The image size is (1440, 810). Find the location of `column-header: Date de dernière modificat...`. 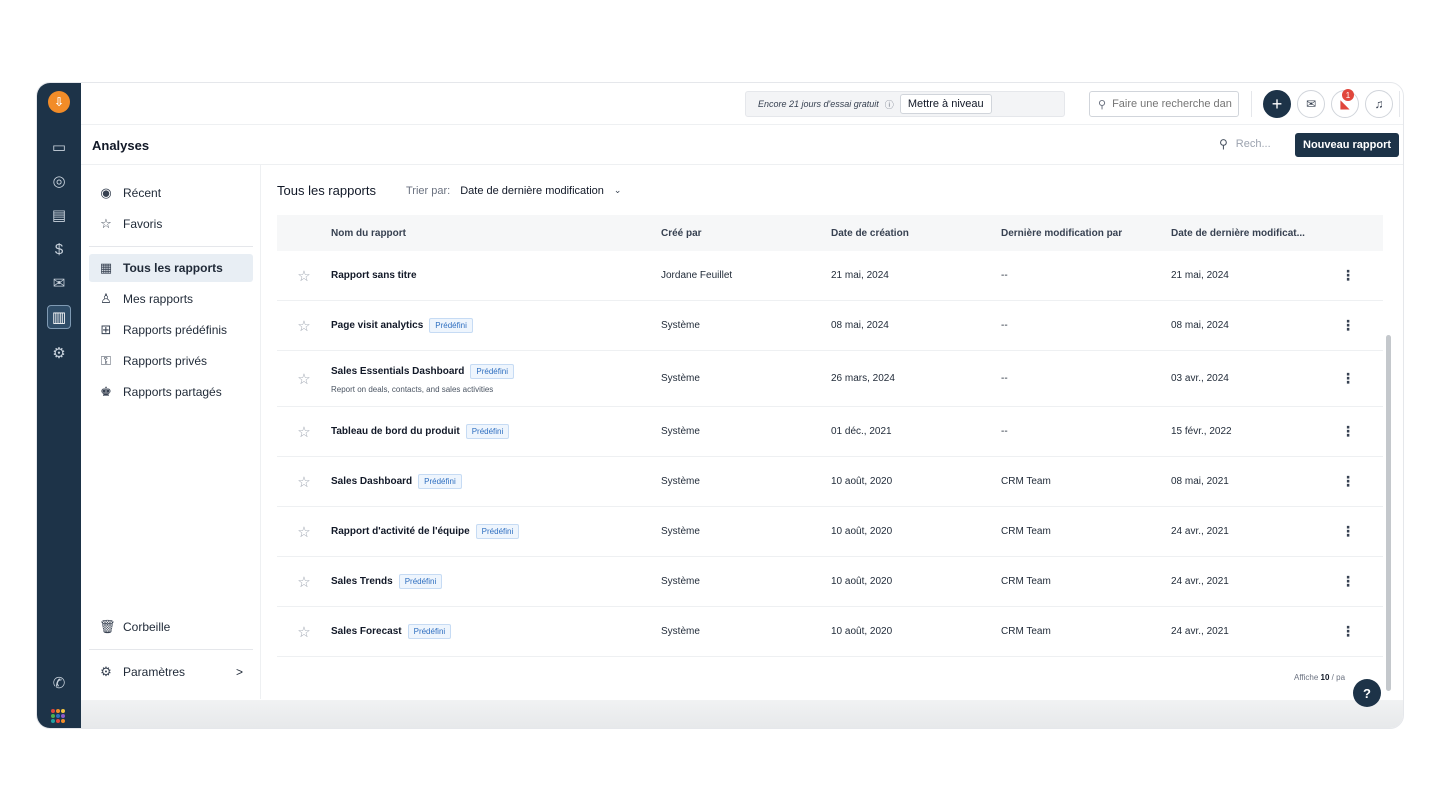

column-header: Date de dernière modificat... is located at coordinates (1256, 233).